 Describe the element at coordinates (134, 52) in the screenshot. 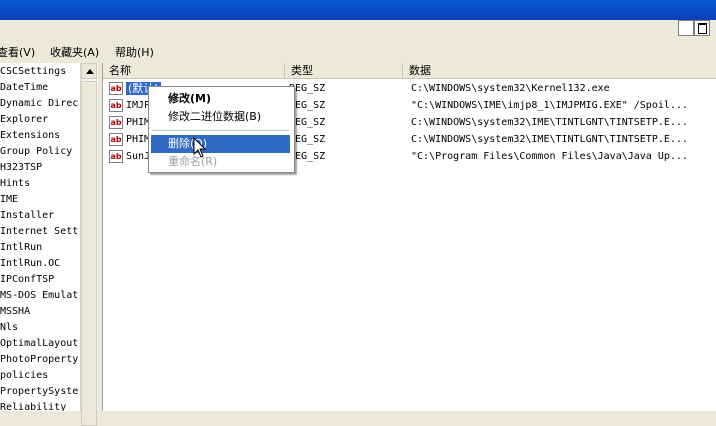

I see `menu-help: 帮助(H)` at that location.